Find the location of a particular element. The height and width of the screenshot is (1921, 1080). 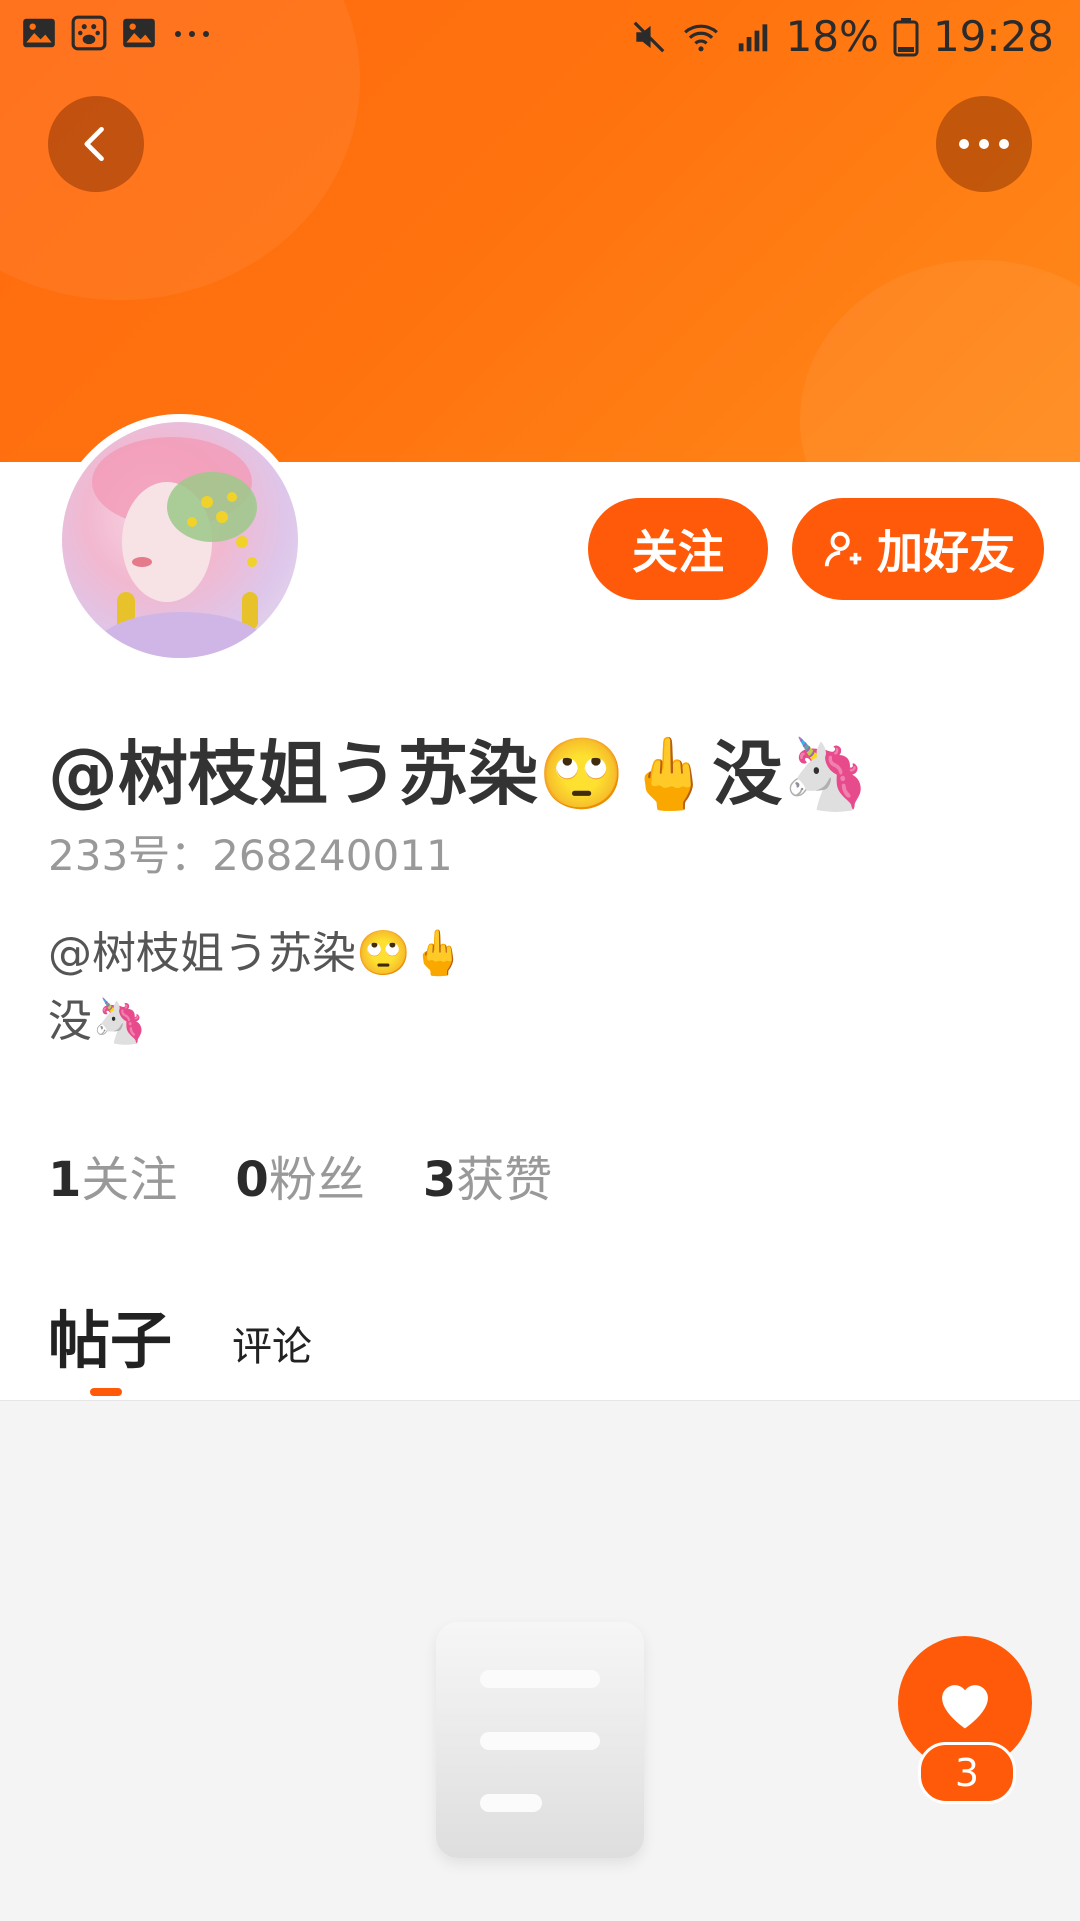

avatar is located at coordinates (180, 540).